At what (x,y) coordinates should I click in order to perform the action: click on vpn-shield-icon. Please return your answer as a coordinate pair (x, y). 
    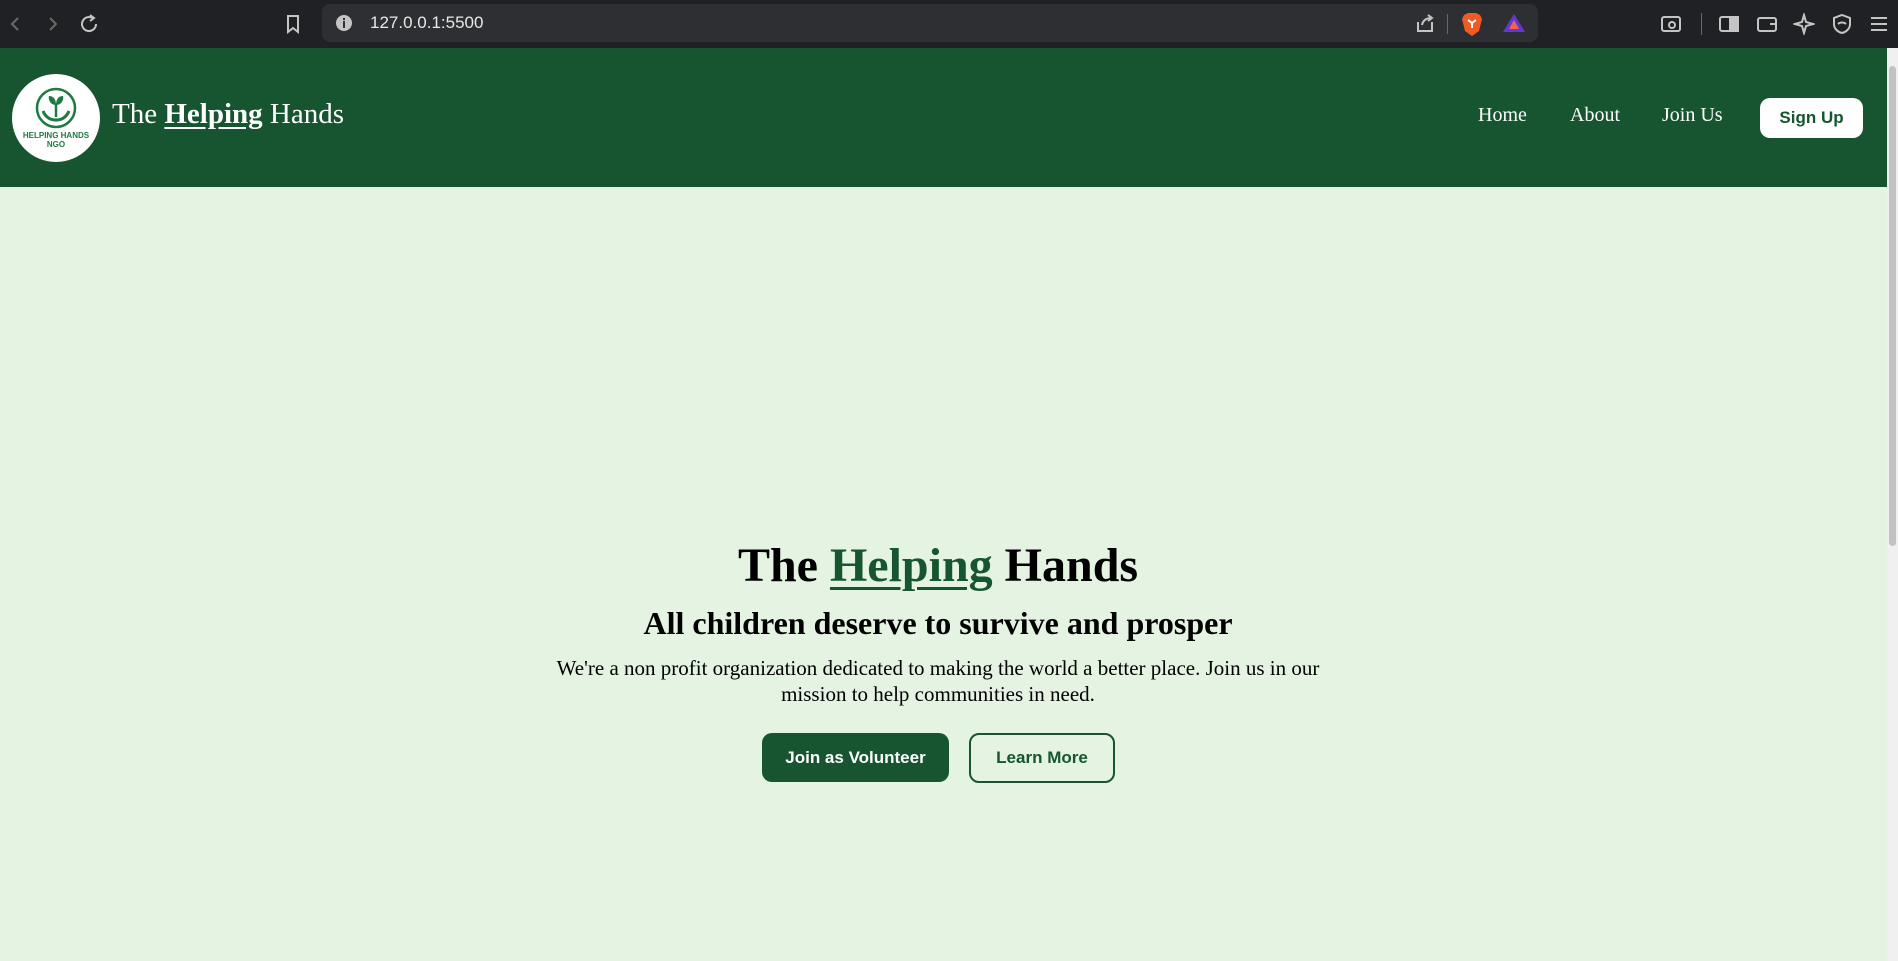
    Looking at the image, I should click on (1842, 24).